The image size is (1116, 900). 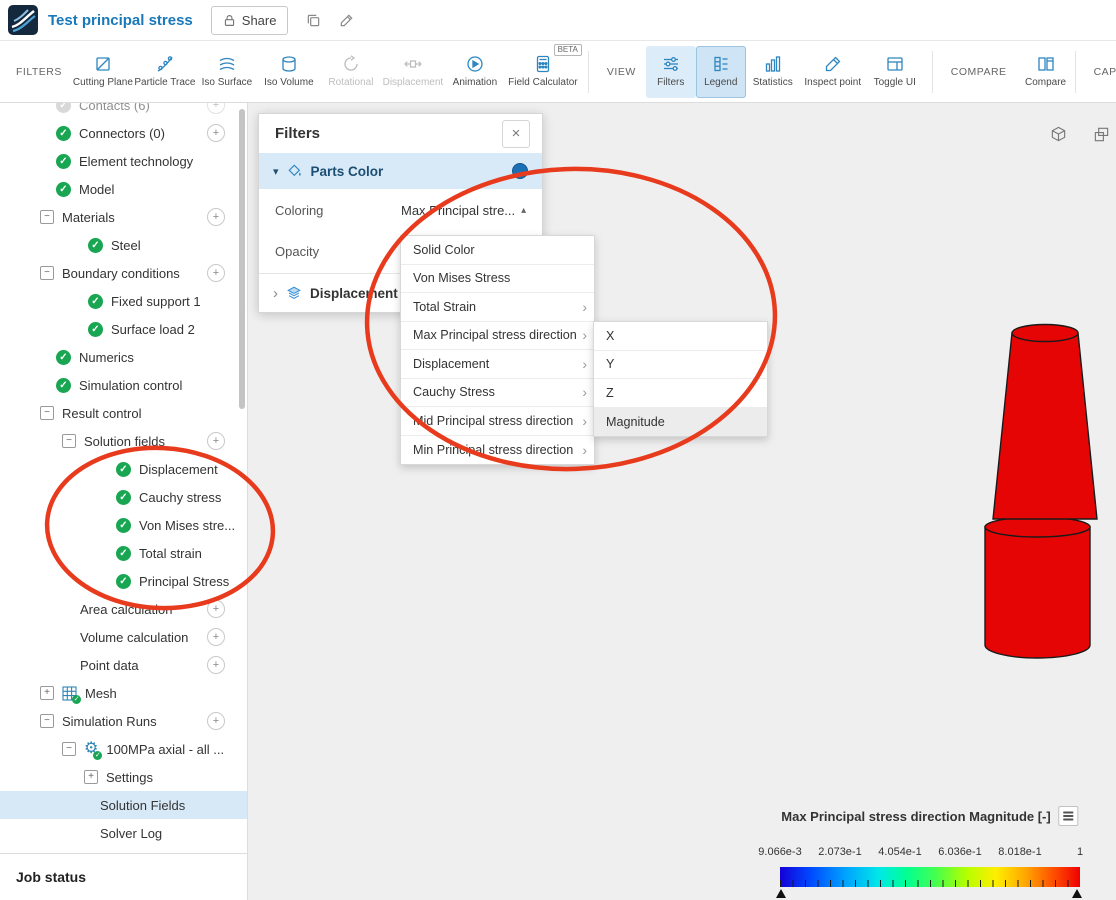 I want to click on compare-icon, so click(x=1046, y=64).